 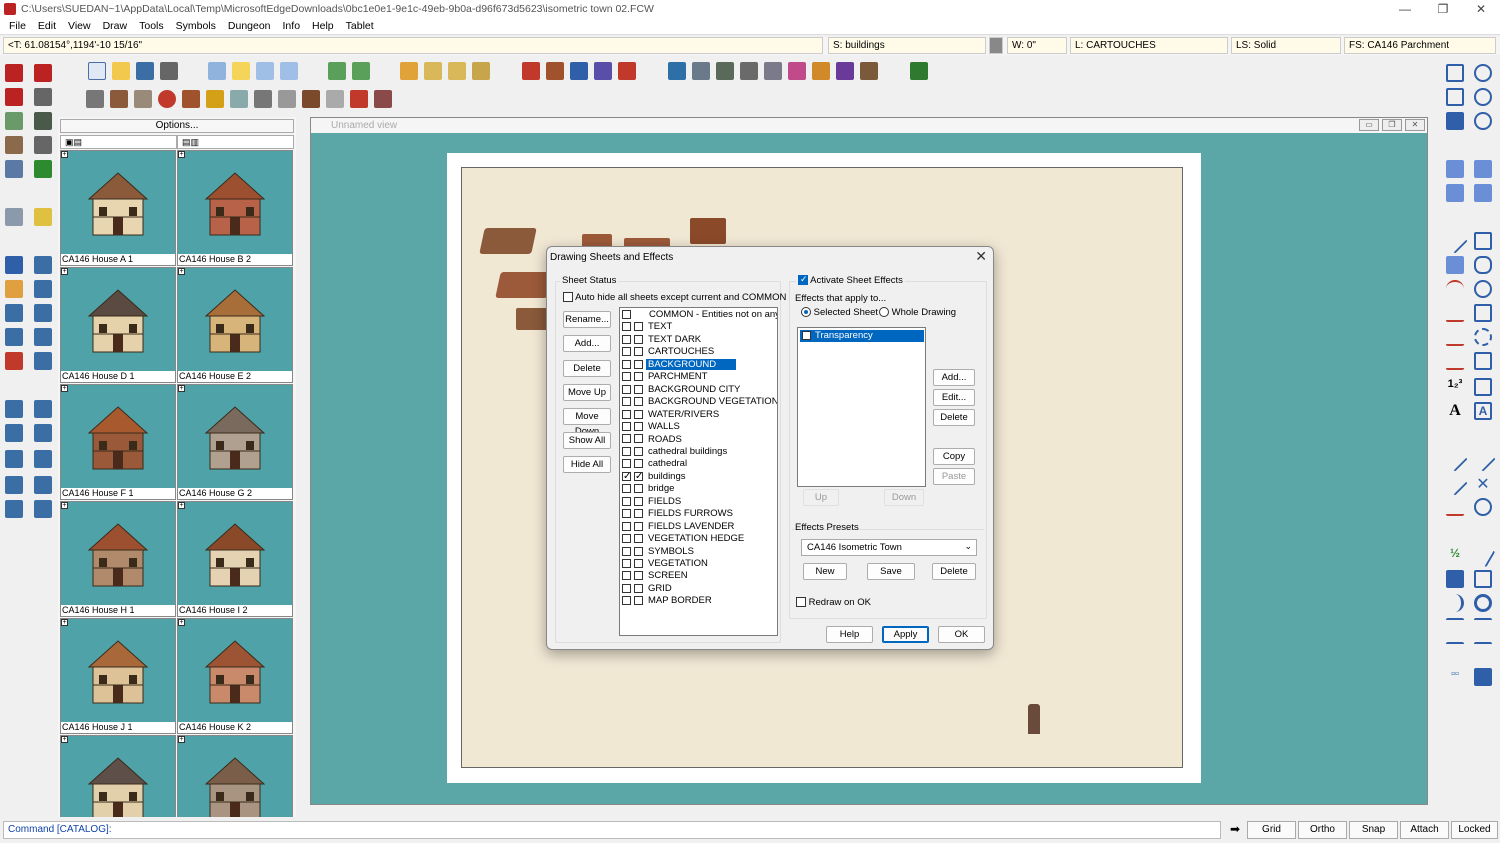 I want to click on sheet-row: BACKGROUND CITY, so click(x=699, y=390).